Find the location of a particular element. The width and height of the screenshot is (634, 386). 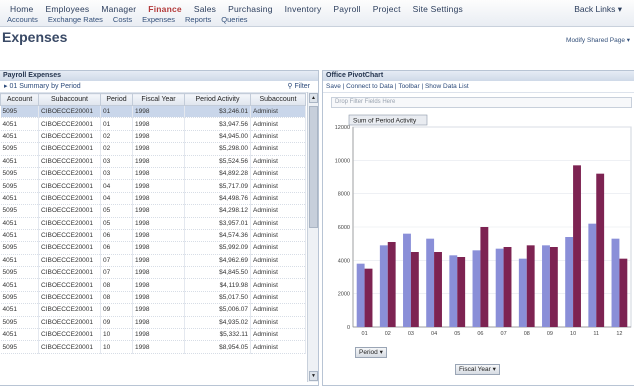

table-row: 4051 CIBOECCE20001 07 1998 $4,962.69 Administ is located at coordinates (153, 261).